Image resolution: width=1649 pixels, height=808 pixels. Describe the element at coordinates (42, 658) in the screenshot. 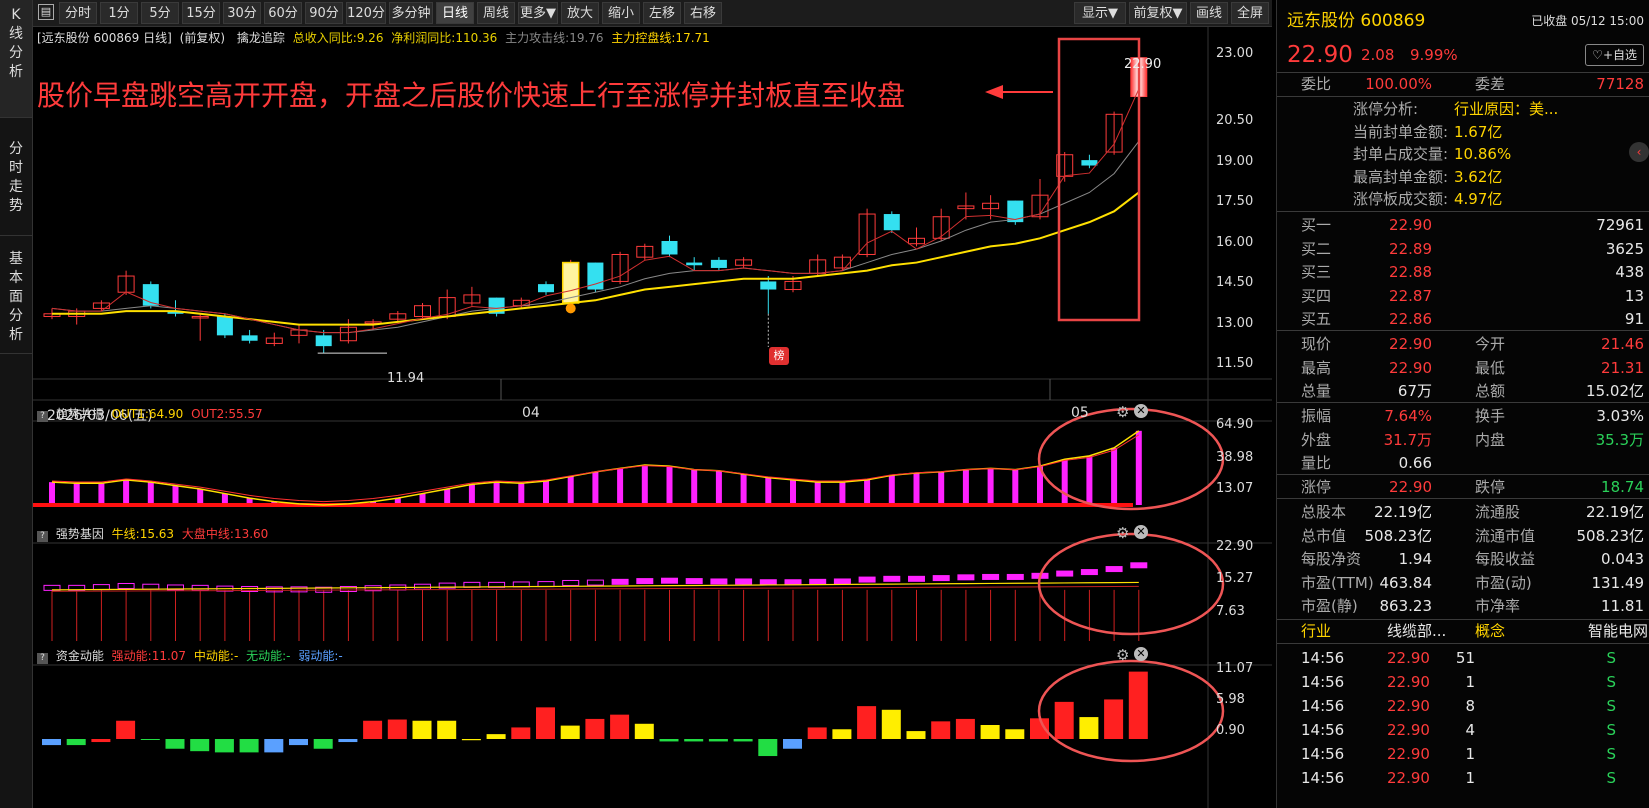

I see `sub3-help-icon: ?` at that location.